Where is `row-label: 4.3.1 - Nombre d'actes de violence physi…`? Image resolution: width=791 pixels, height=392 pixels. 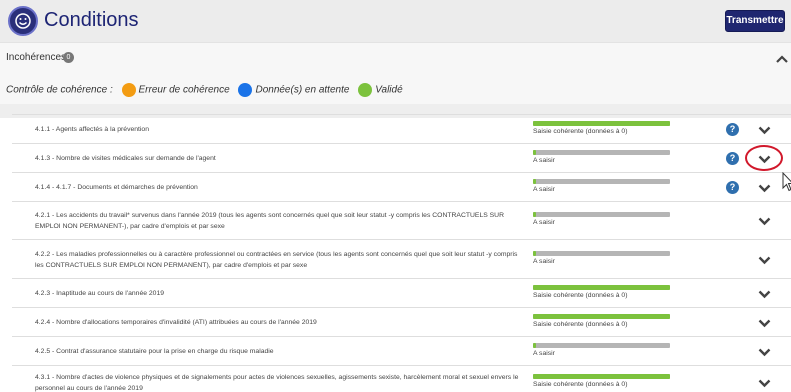 row-label: 4.3.1 - Nombre d'actes de violence physi… is located at coordinates (277, 382).